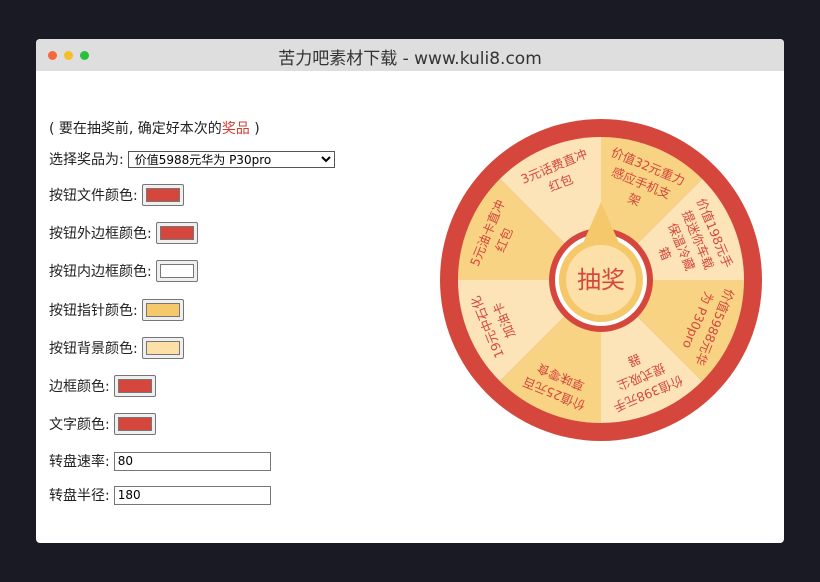 This screenshot has width=820, height=582. What do you see at coordinates (79, 425) in the screenshot?
I see `text-color-label: 文字颜色:` at bounding box center [79, 425].